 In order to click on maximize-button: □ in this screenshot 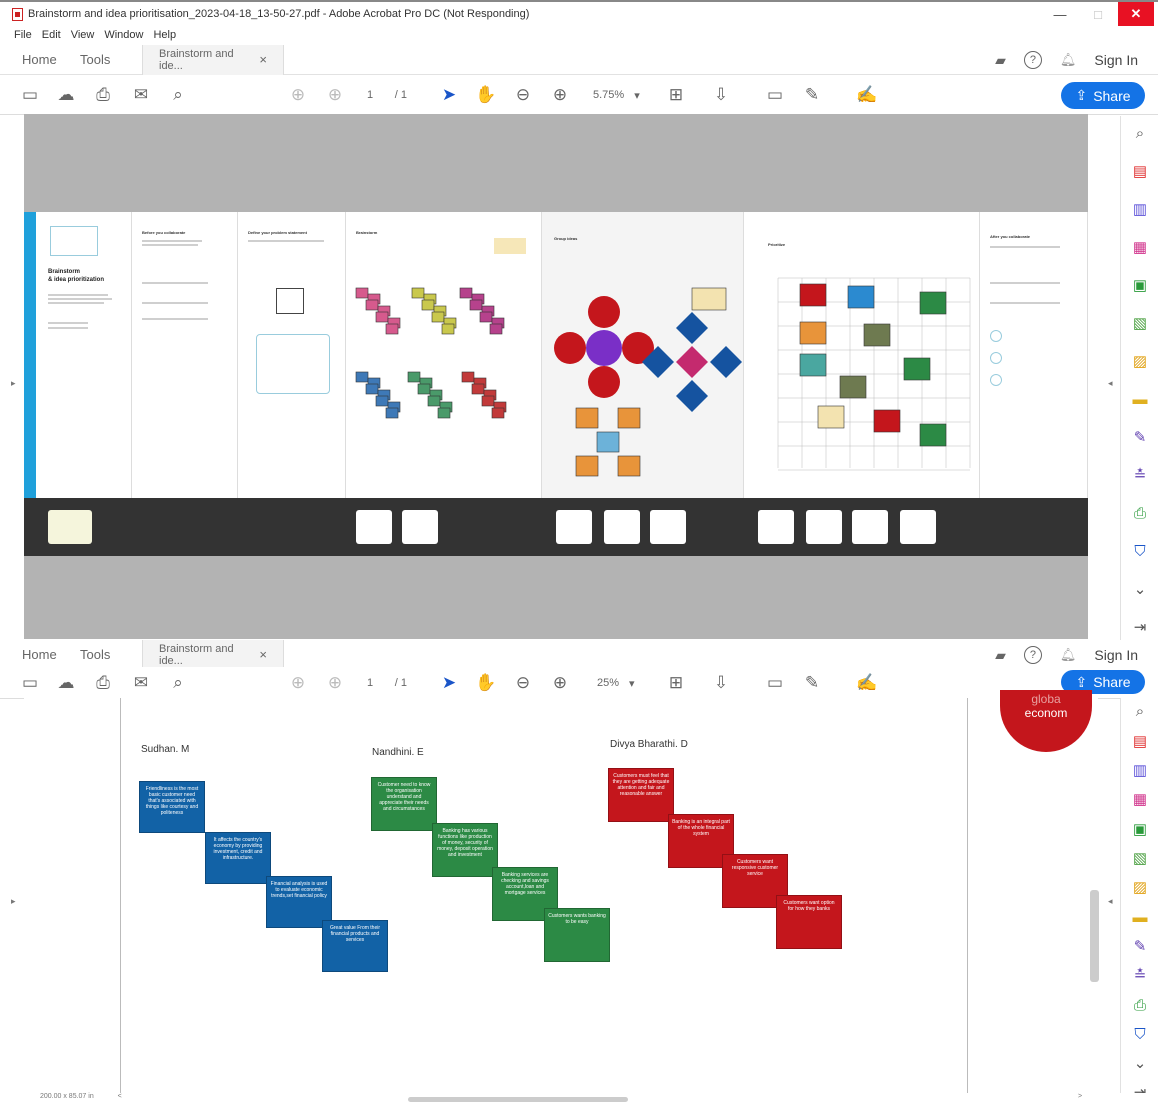, I will do `click(1098, 14)`.